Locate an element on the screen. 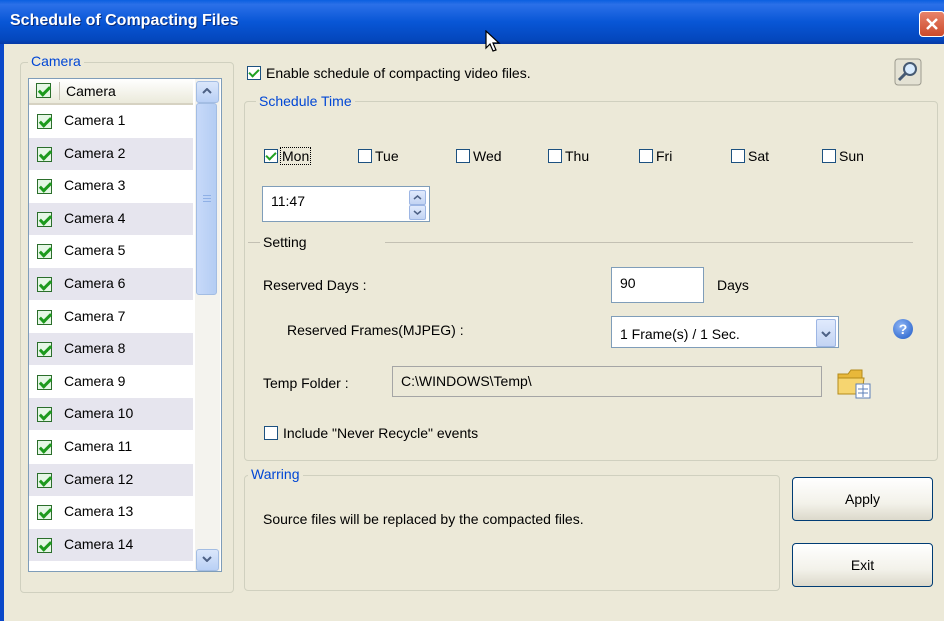  window-border is located at coordinates (2, 332).